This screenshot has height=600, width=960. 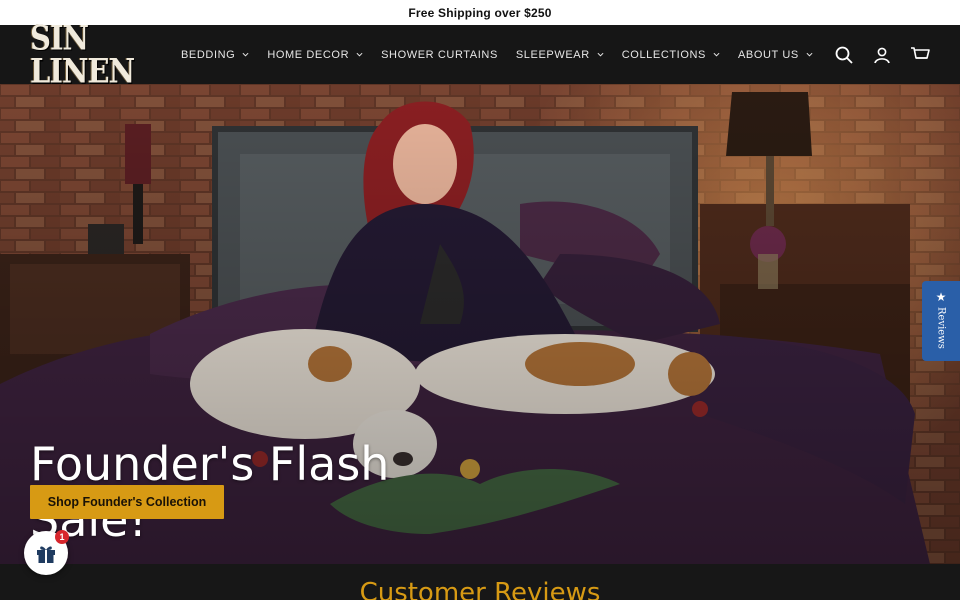 What do you see at coordinates (941, 328) in the screenshot?
I see `reviews-tab-label: Reviews` at bounding box center [941, 328].